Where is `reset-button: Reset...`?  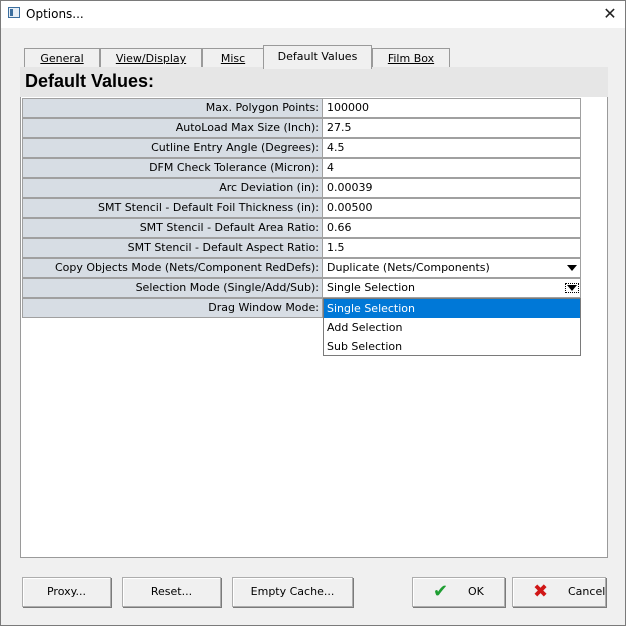 reset-button: Reset... is located at coordinates (171, 592).